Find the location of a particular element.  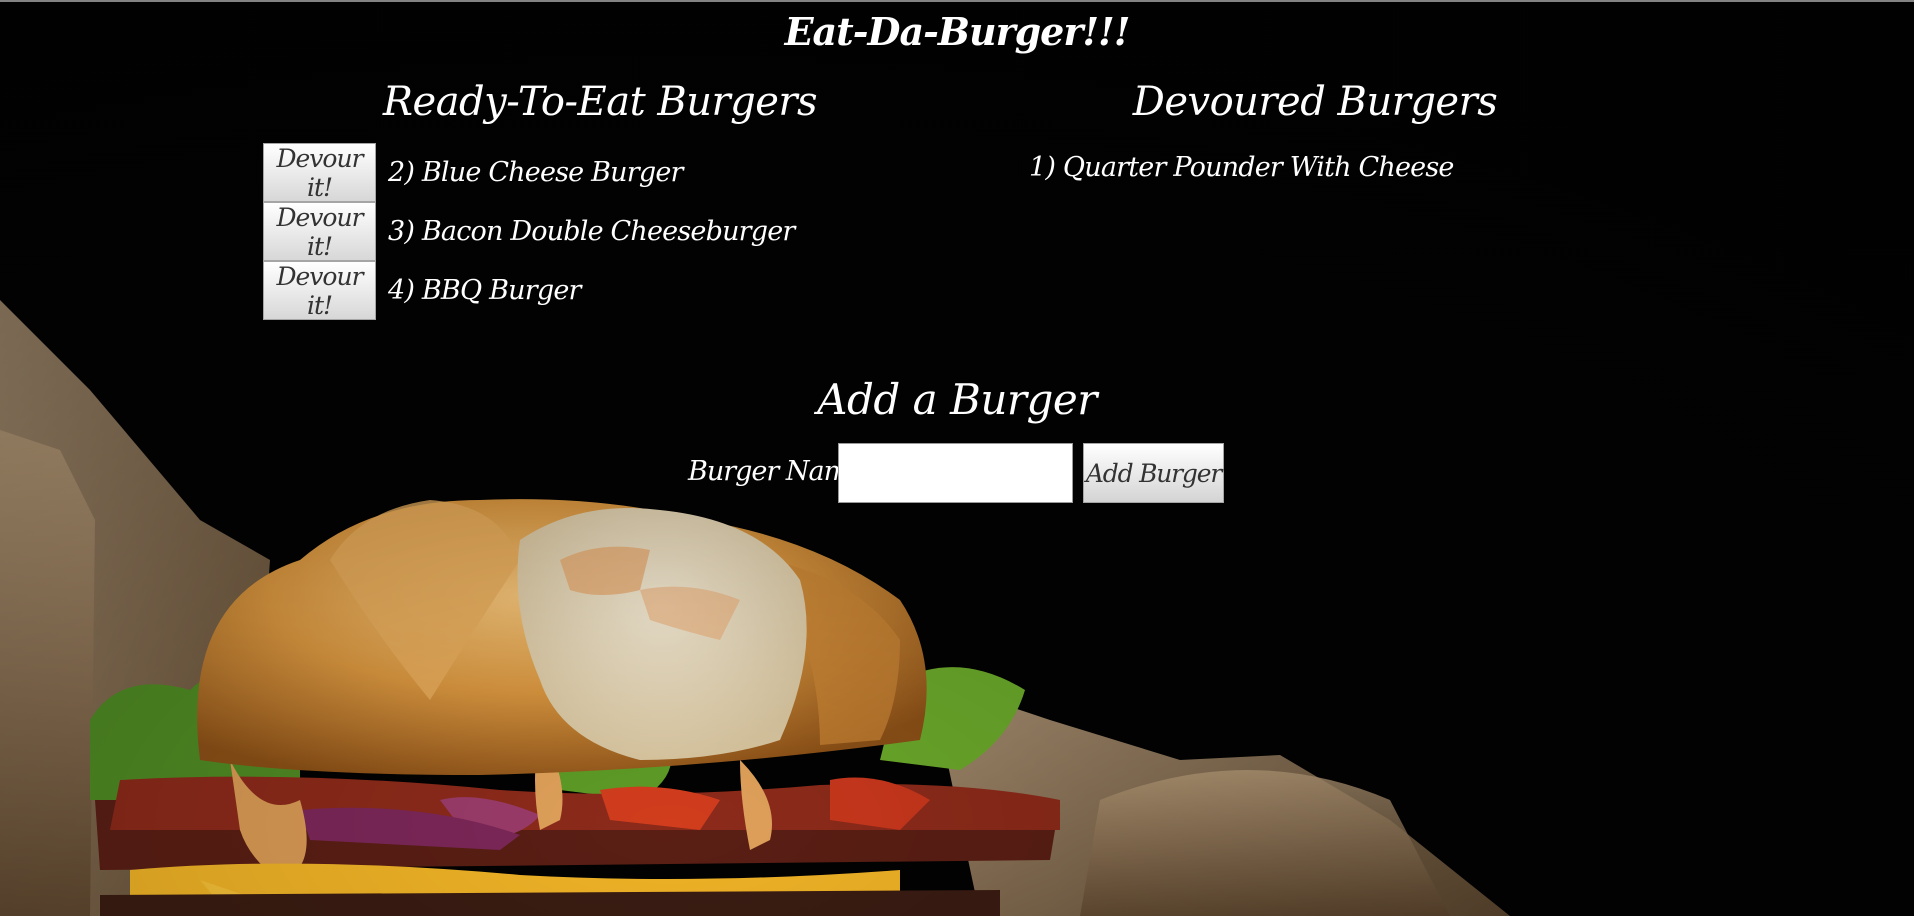

burger-name: 4) BBQ Burger is located at coordinates (484, 290).